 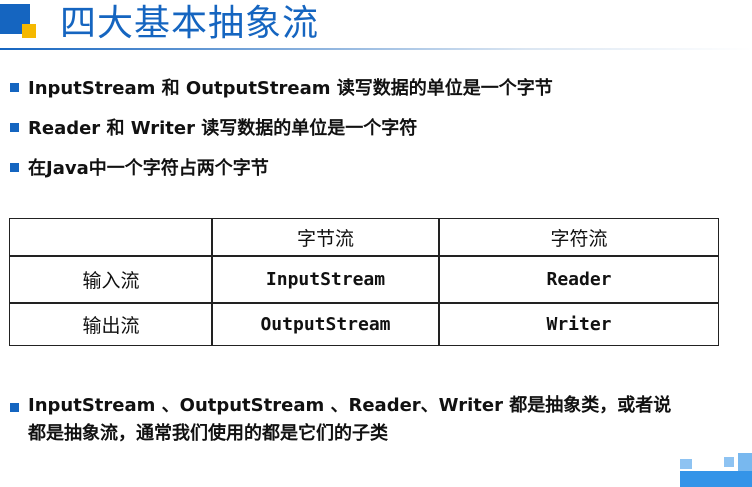 What do you see at coordinates (692, 457) in the screenshot?
I see `corner-decoration` at bounding box center [692, 457].